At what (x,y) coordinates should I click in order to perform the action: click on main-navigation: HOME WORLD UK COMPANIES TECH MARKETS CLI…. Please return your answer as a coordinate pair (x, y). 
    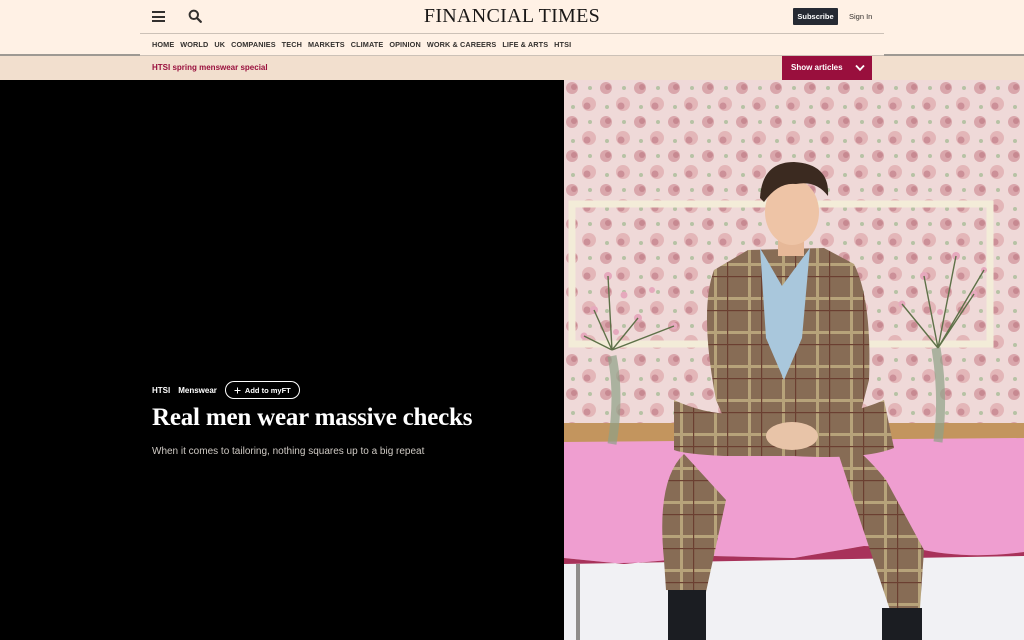
    Looking at the image, I should click on (512, 44).